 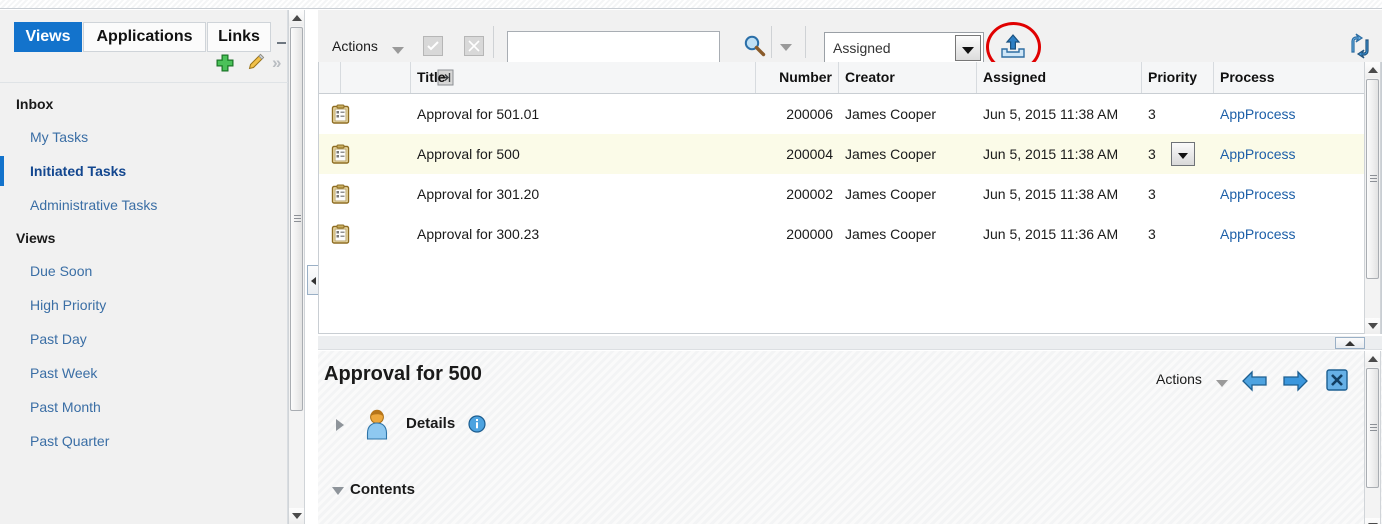 I want to click on table-header-title: Title, so click(x=583, y=77).